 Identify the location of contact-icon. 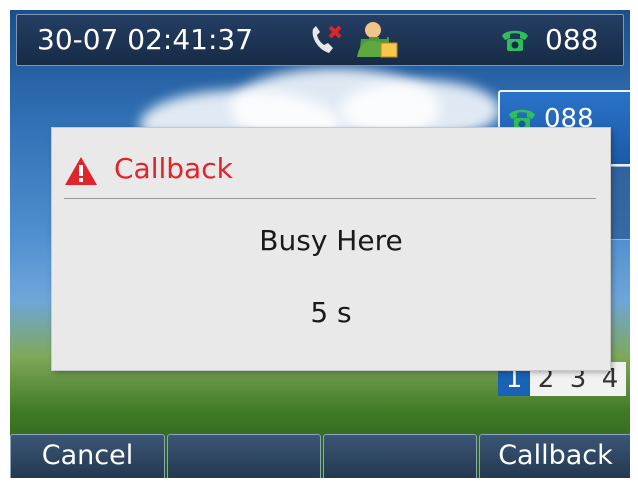
(377, 40).